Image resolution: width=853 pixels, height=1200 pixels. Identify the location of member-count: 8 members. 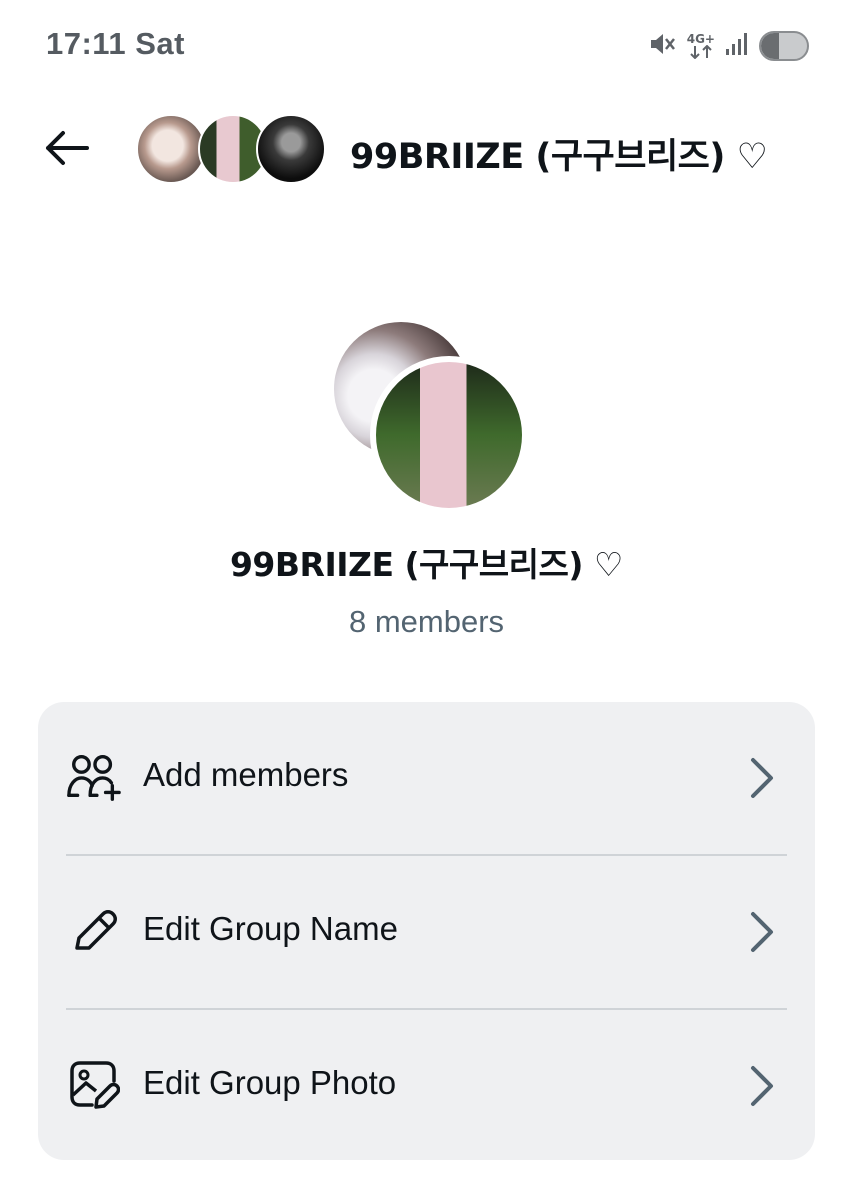
(426, 622).